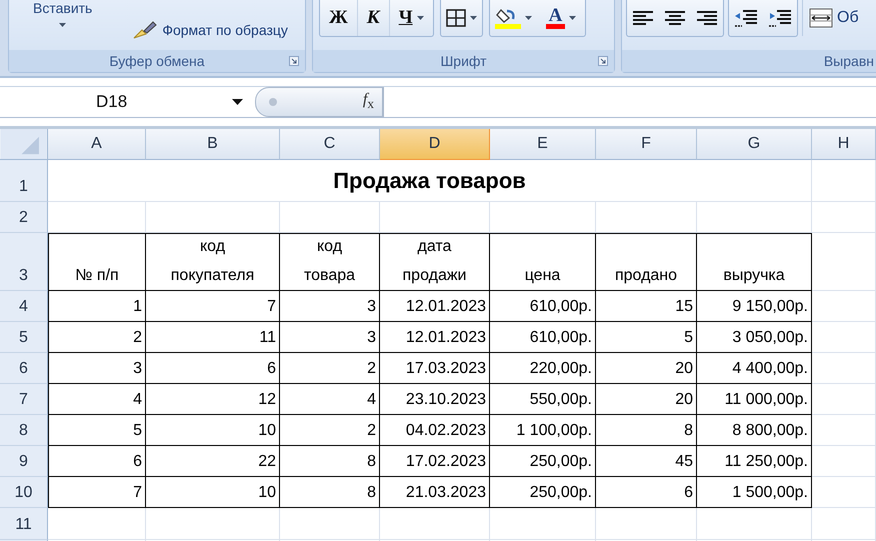  I want to click on insert-function-button: f$_{x}$, so click(319, 102).